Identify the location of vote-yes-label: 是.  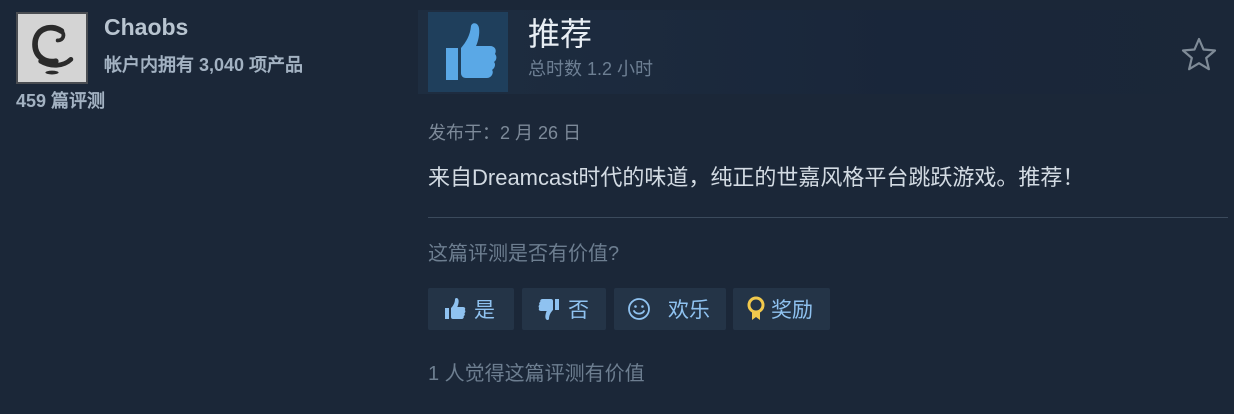
(484, 310).